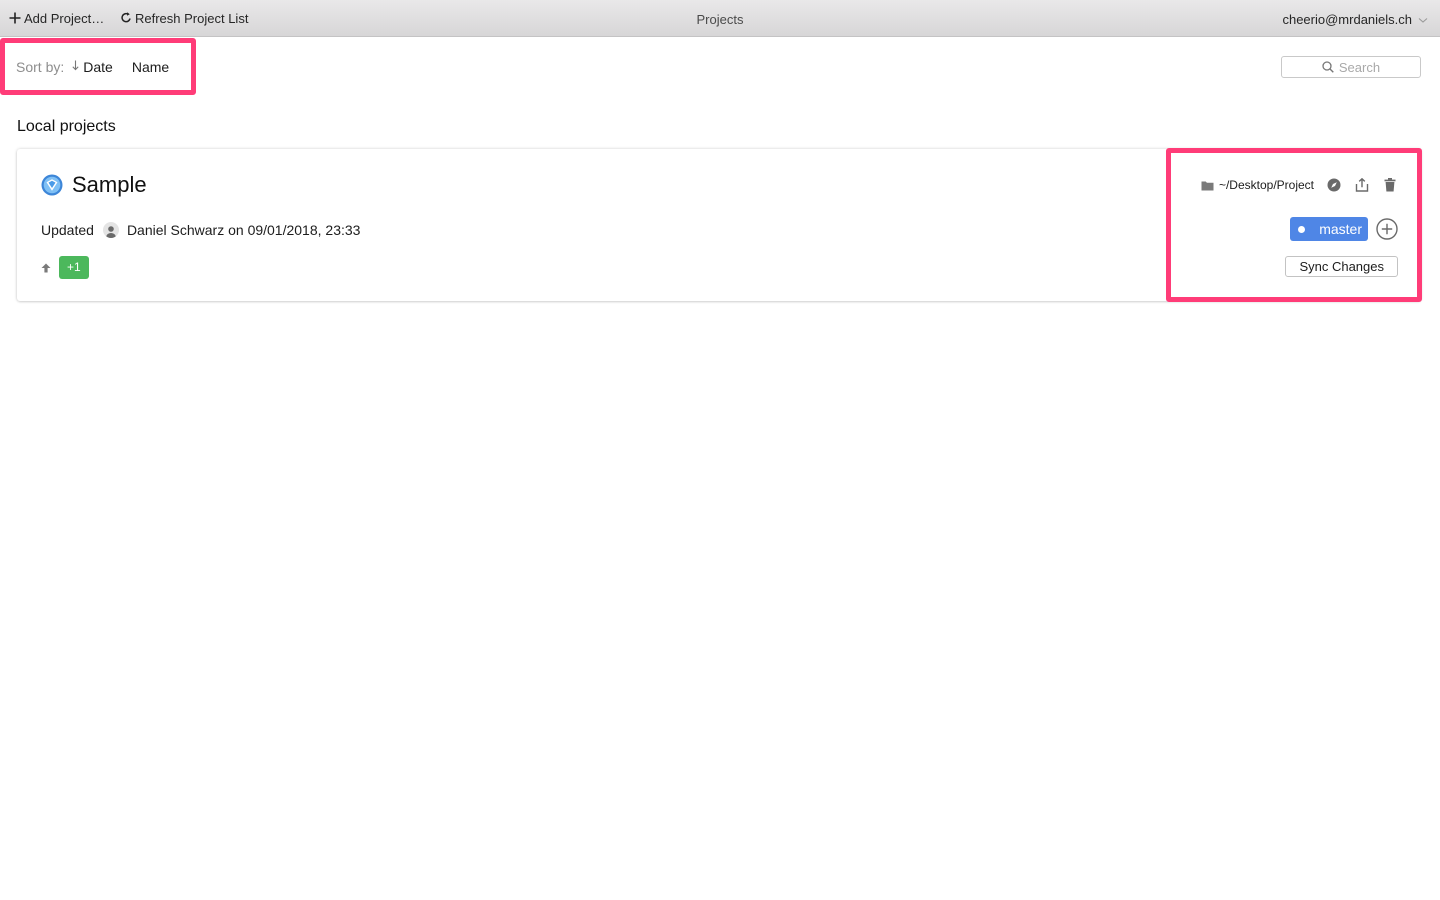 The width and height of the screenshot is (1440, 900). What do you see at coordinates (1207, 185) in the screenshot?
I see `folder-icon` at bounding box center [1207, 185].